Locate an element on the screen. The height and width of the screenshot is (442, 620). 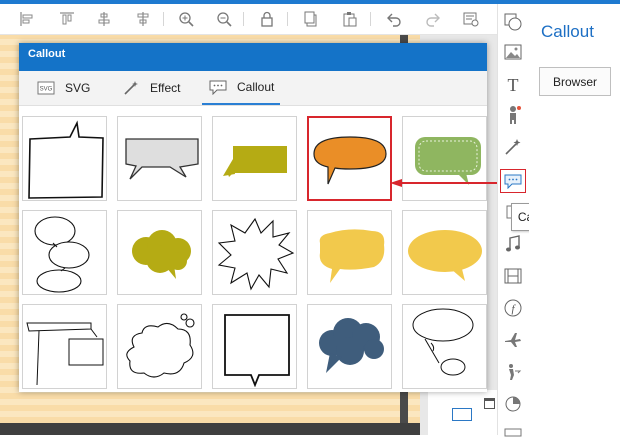
image-icon is located at coordinates (513, 52).